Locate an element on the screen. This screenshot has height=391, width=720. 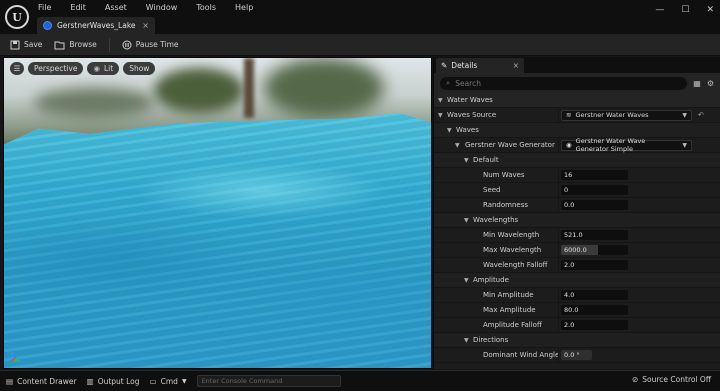
details-tab: ✎ Details × is located at coordinates (480, 65).